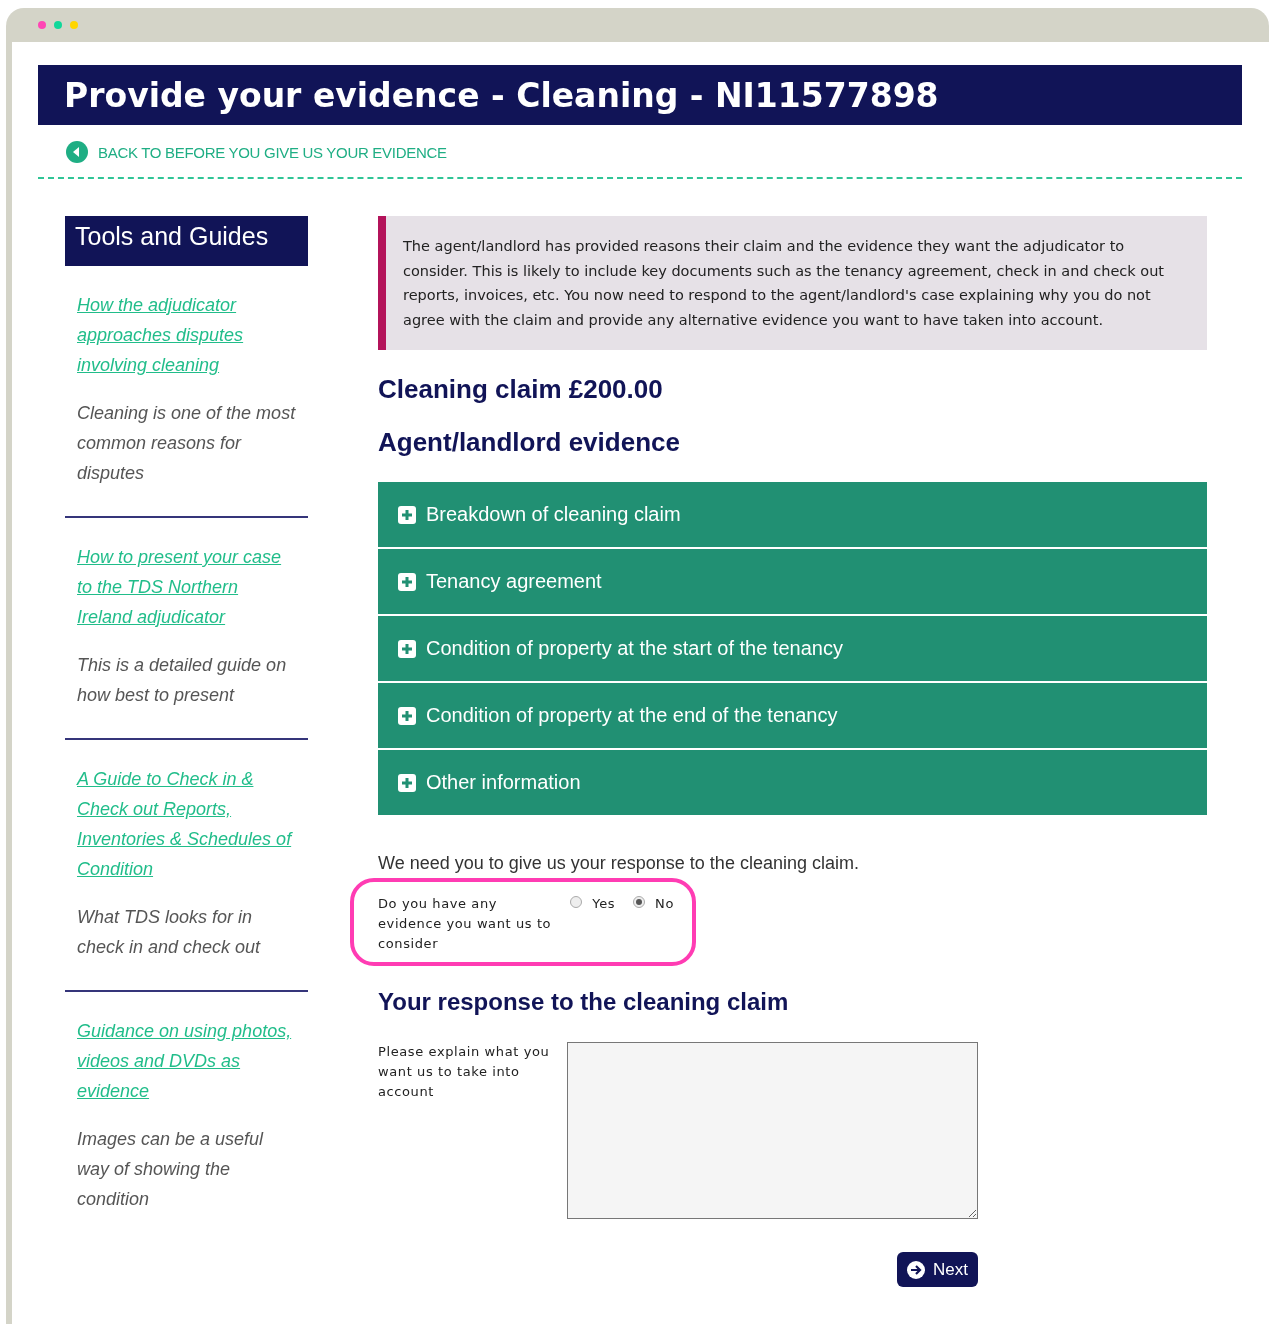 This screenshot has width=1269, height=1324. Describe the element at coordinates (182, 680) in the screenshot. I see `guide-description: This is a detailed guide on how best to present` at that location.